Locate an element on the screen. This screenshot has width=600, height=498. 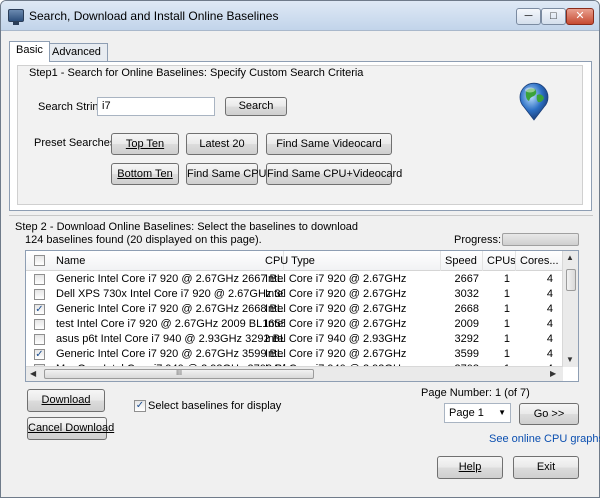
exit-button: Exit is located at coordinates (546, 467).